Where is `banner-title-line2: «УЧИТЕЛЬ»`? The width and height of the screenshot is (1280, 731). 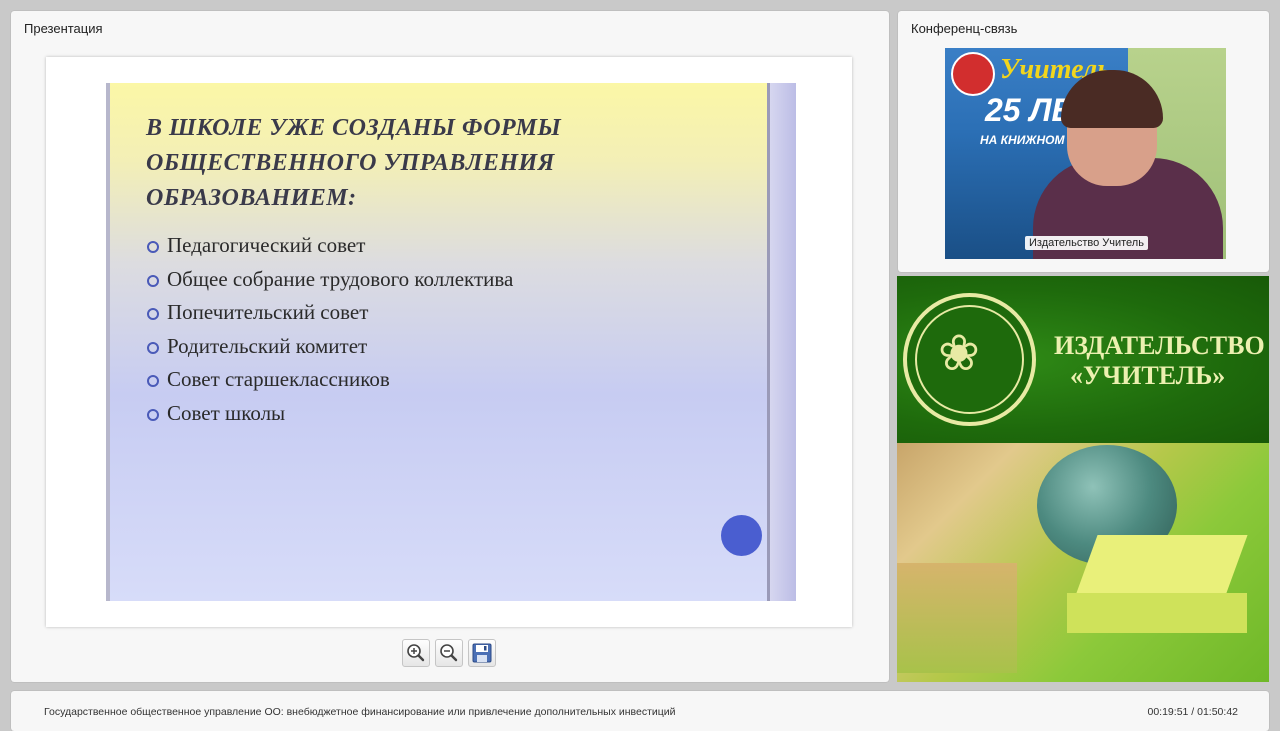
banner-title-line2: «УЧИТЕЛЬ» is located at coordinates (1148, 375).